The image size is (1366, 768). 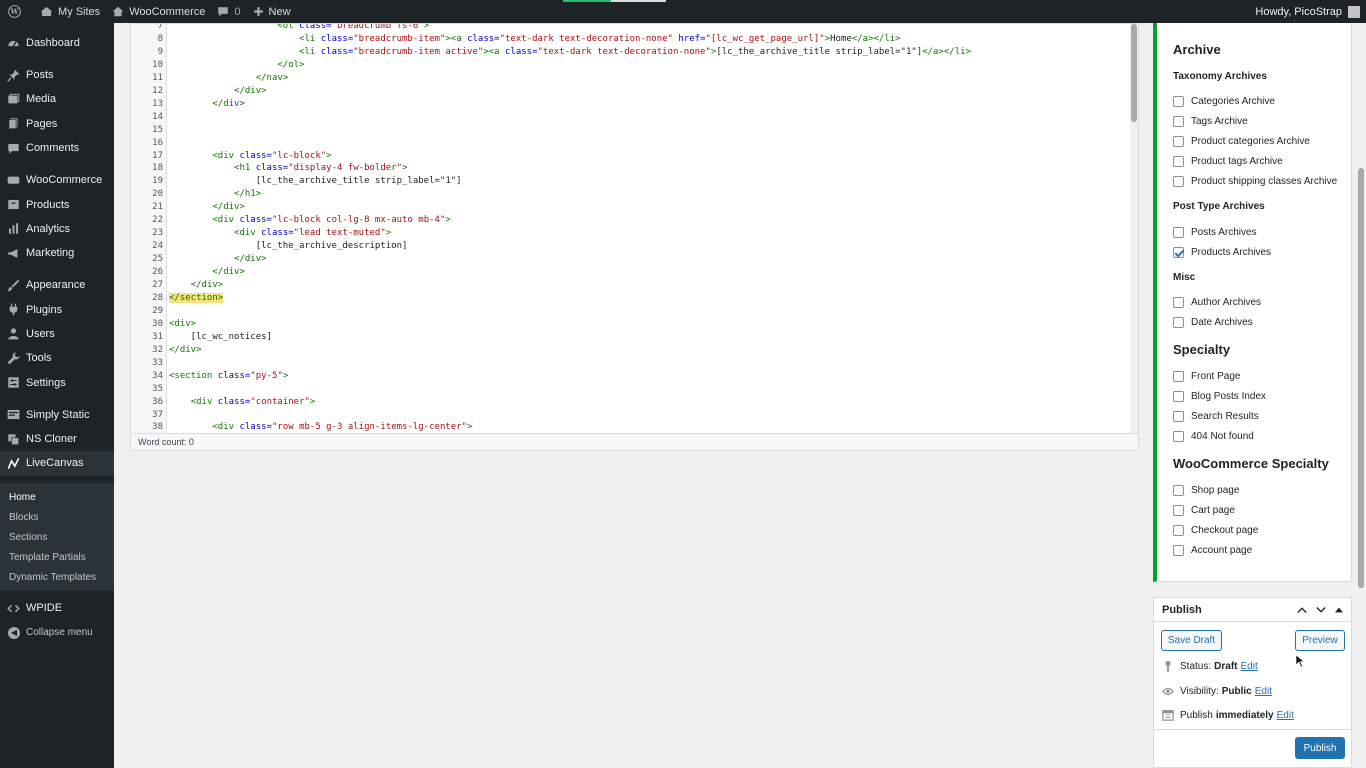 What do you see at coordinates (1213, 322) in the screenshot?
I see `template-option: Date Archives` at bounding box center [1213, 322].